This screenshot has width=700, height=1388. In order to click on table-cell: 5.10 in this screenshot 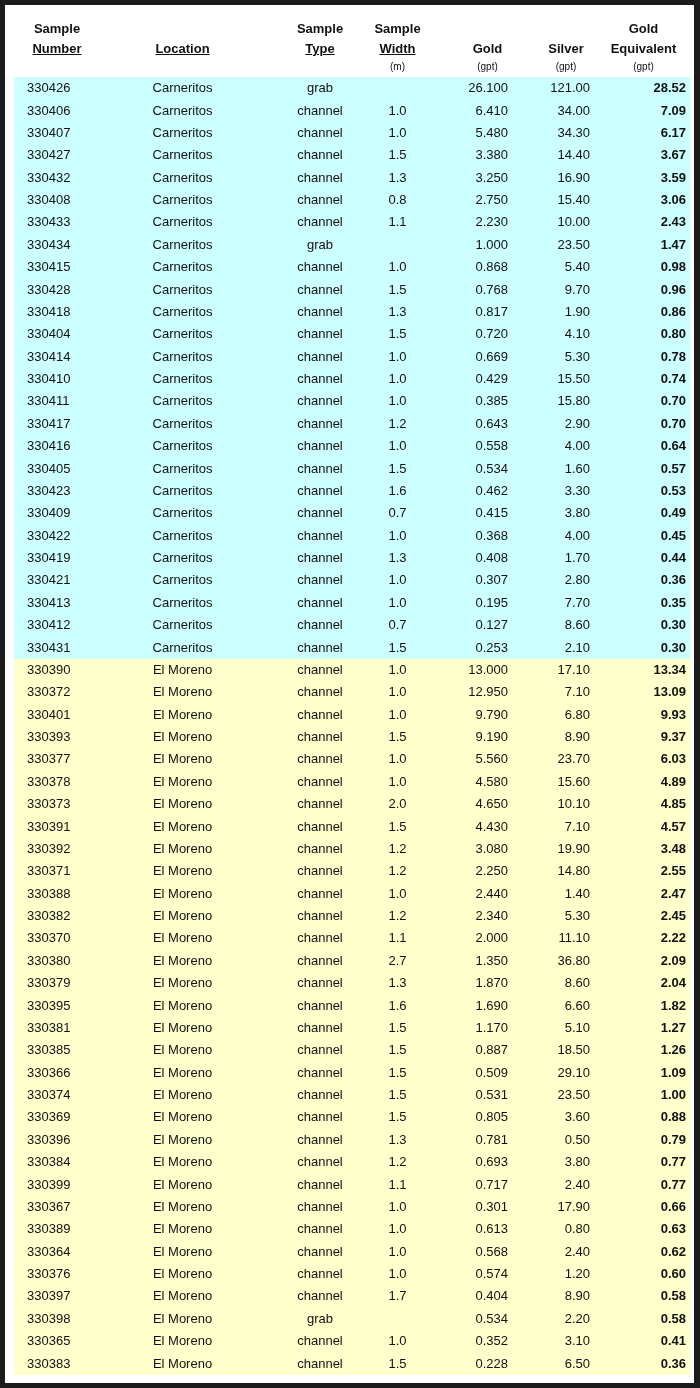, I will do `click(577, 1027)`.